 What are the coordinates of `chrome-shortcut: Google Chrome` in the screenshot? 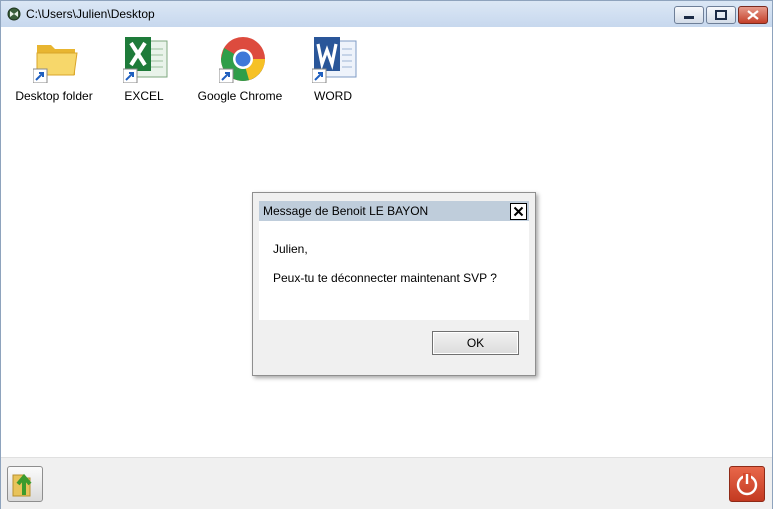 It's located at (240, 70).